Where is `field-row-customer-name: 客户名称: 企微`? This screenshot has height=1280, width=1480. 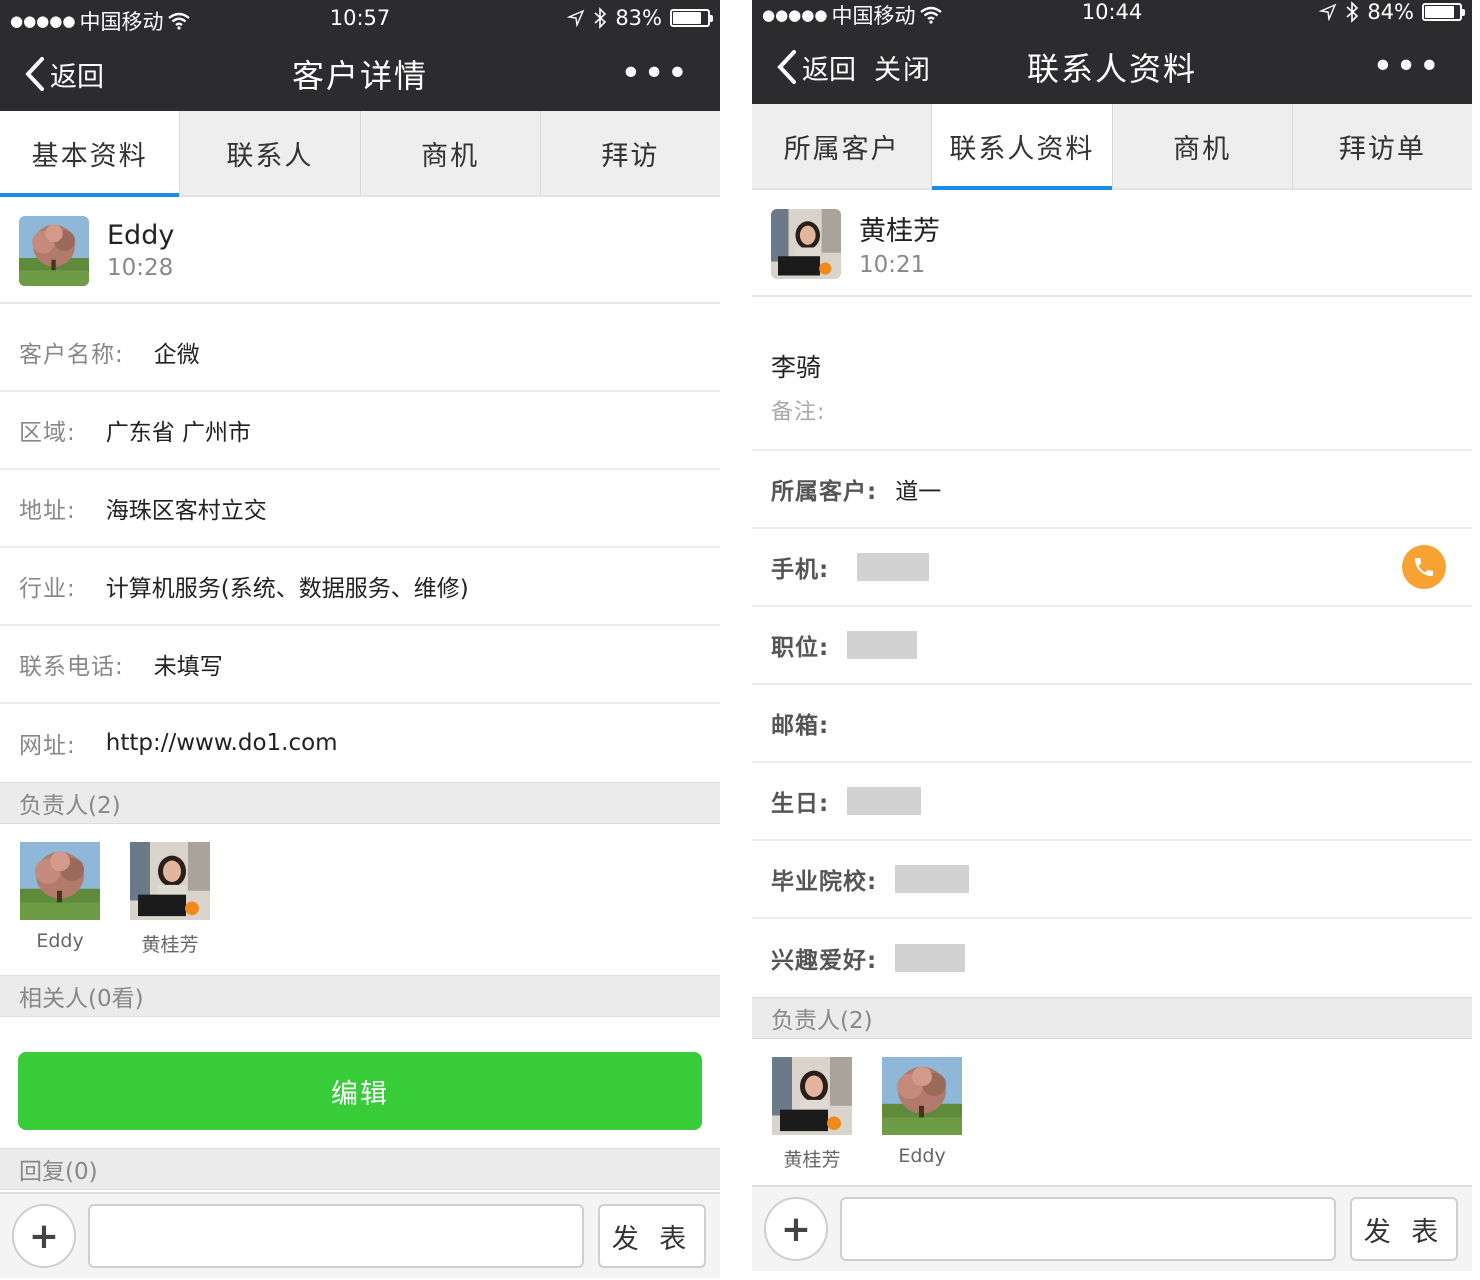 field-row-customer-name: 客户名称: 企微 is located at coordinates (360, 353).